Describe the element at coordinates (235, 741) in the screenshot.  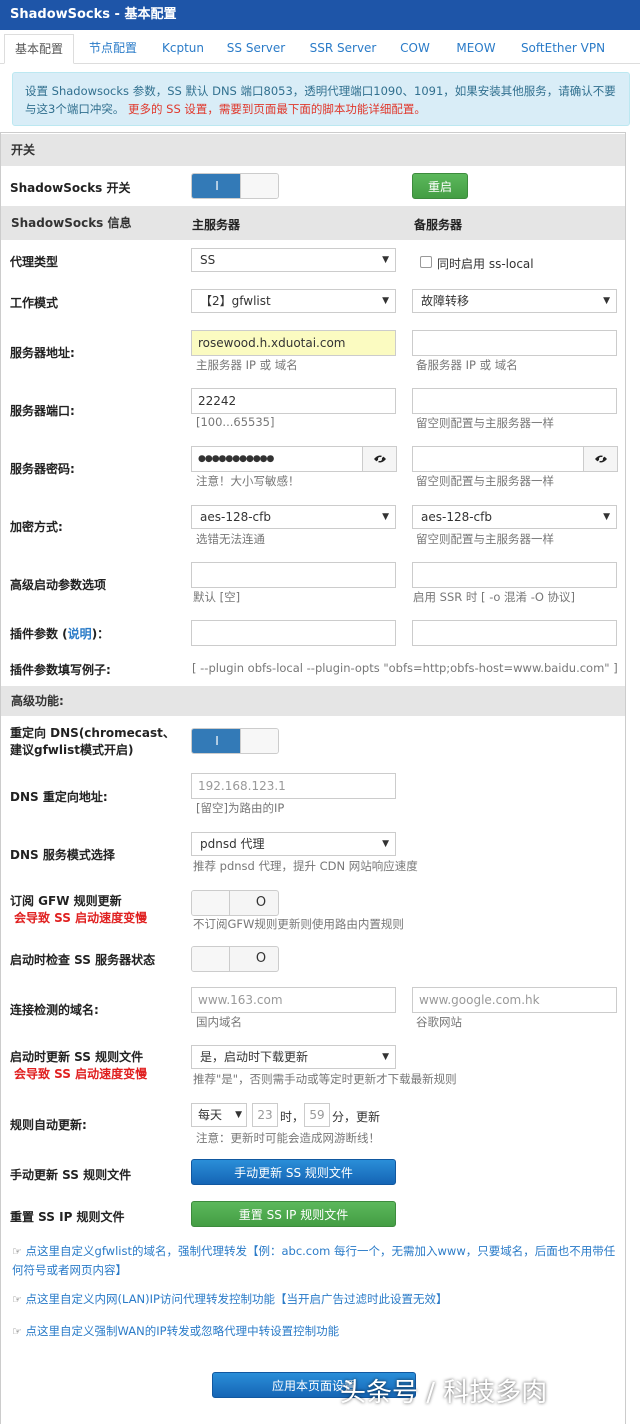
I see `dns-redirect-toggle: I` at that location.